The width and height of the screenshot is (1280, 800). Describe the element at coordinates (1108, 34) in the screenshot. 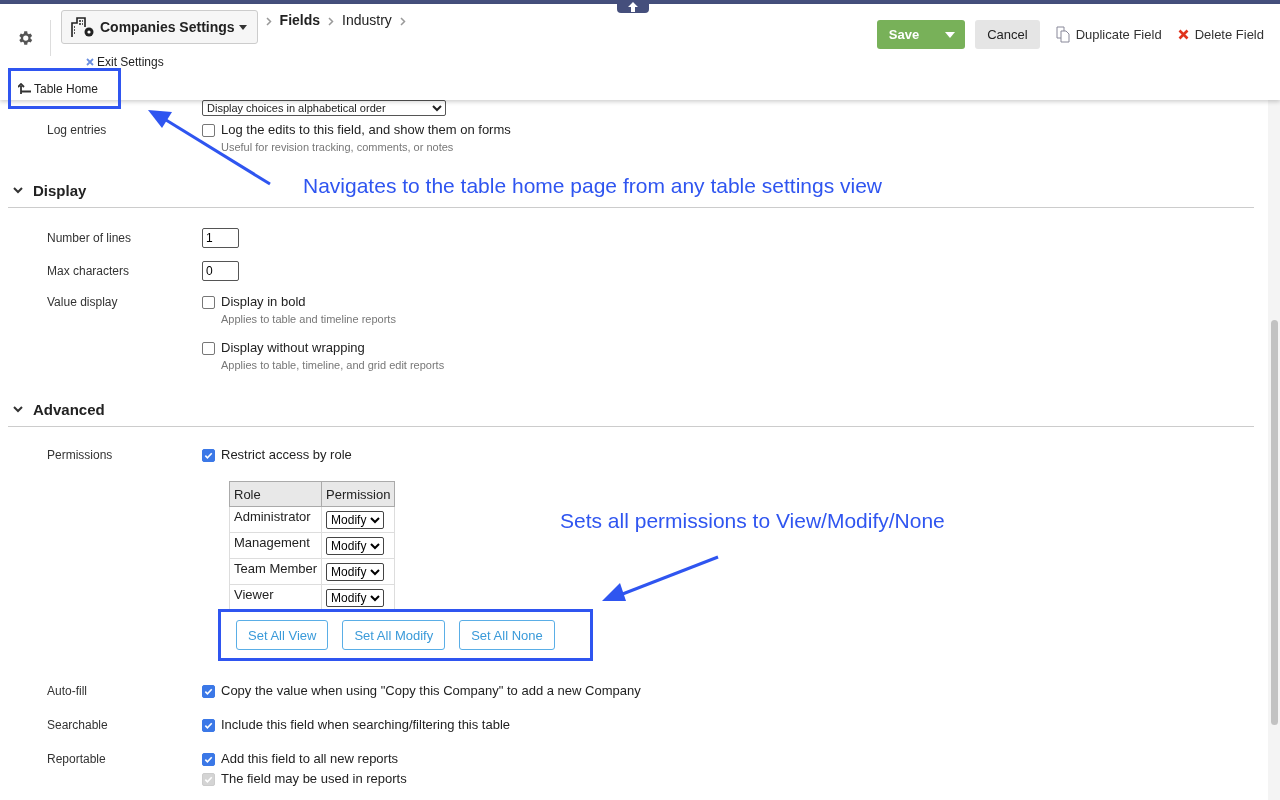

I see `duplicate-field-link: Duplicate Field` at that location.